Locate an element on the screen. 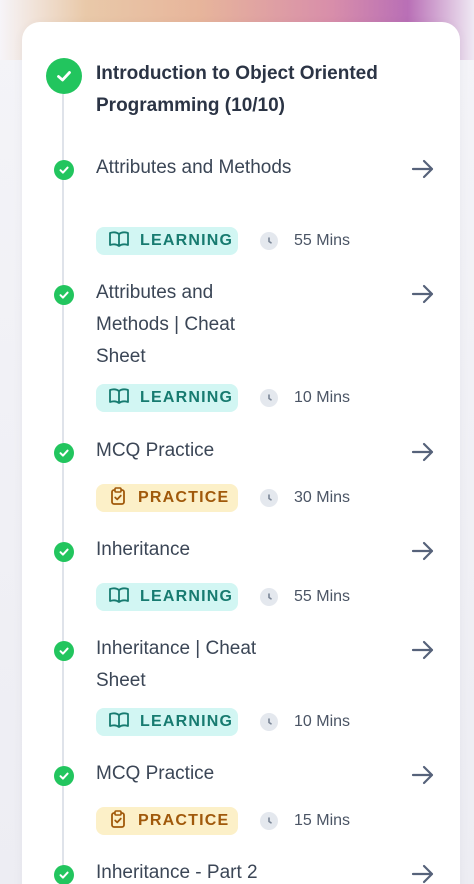 This screenshot has width=474, height=884. lesson-duration: 30 Mins is located at coordinates (322, 497).